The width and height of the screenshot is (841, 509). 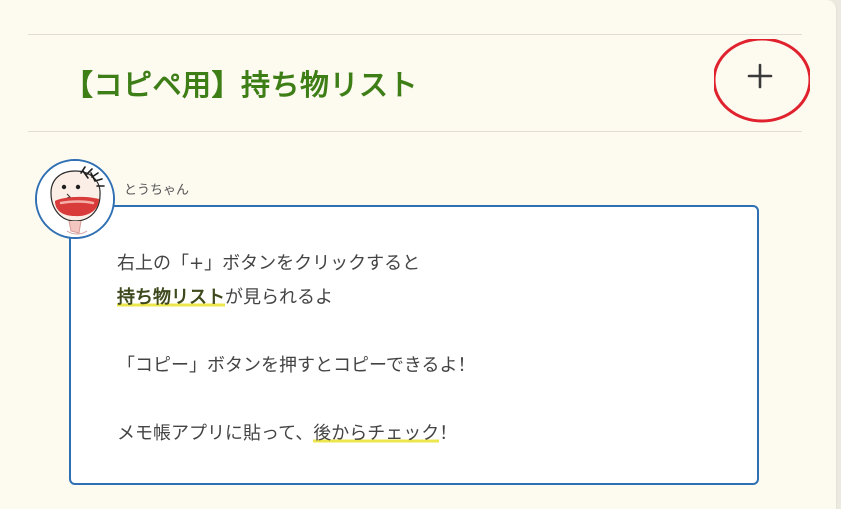 I want to click on expand-button, so click(x=762, y=81).